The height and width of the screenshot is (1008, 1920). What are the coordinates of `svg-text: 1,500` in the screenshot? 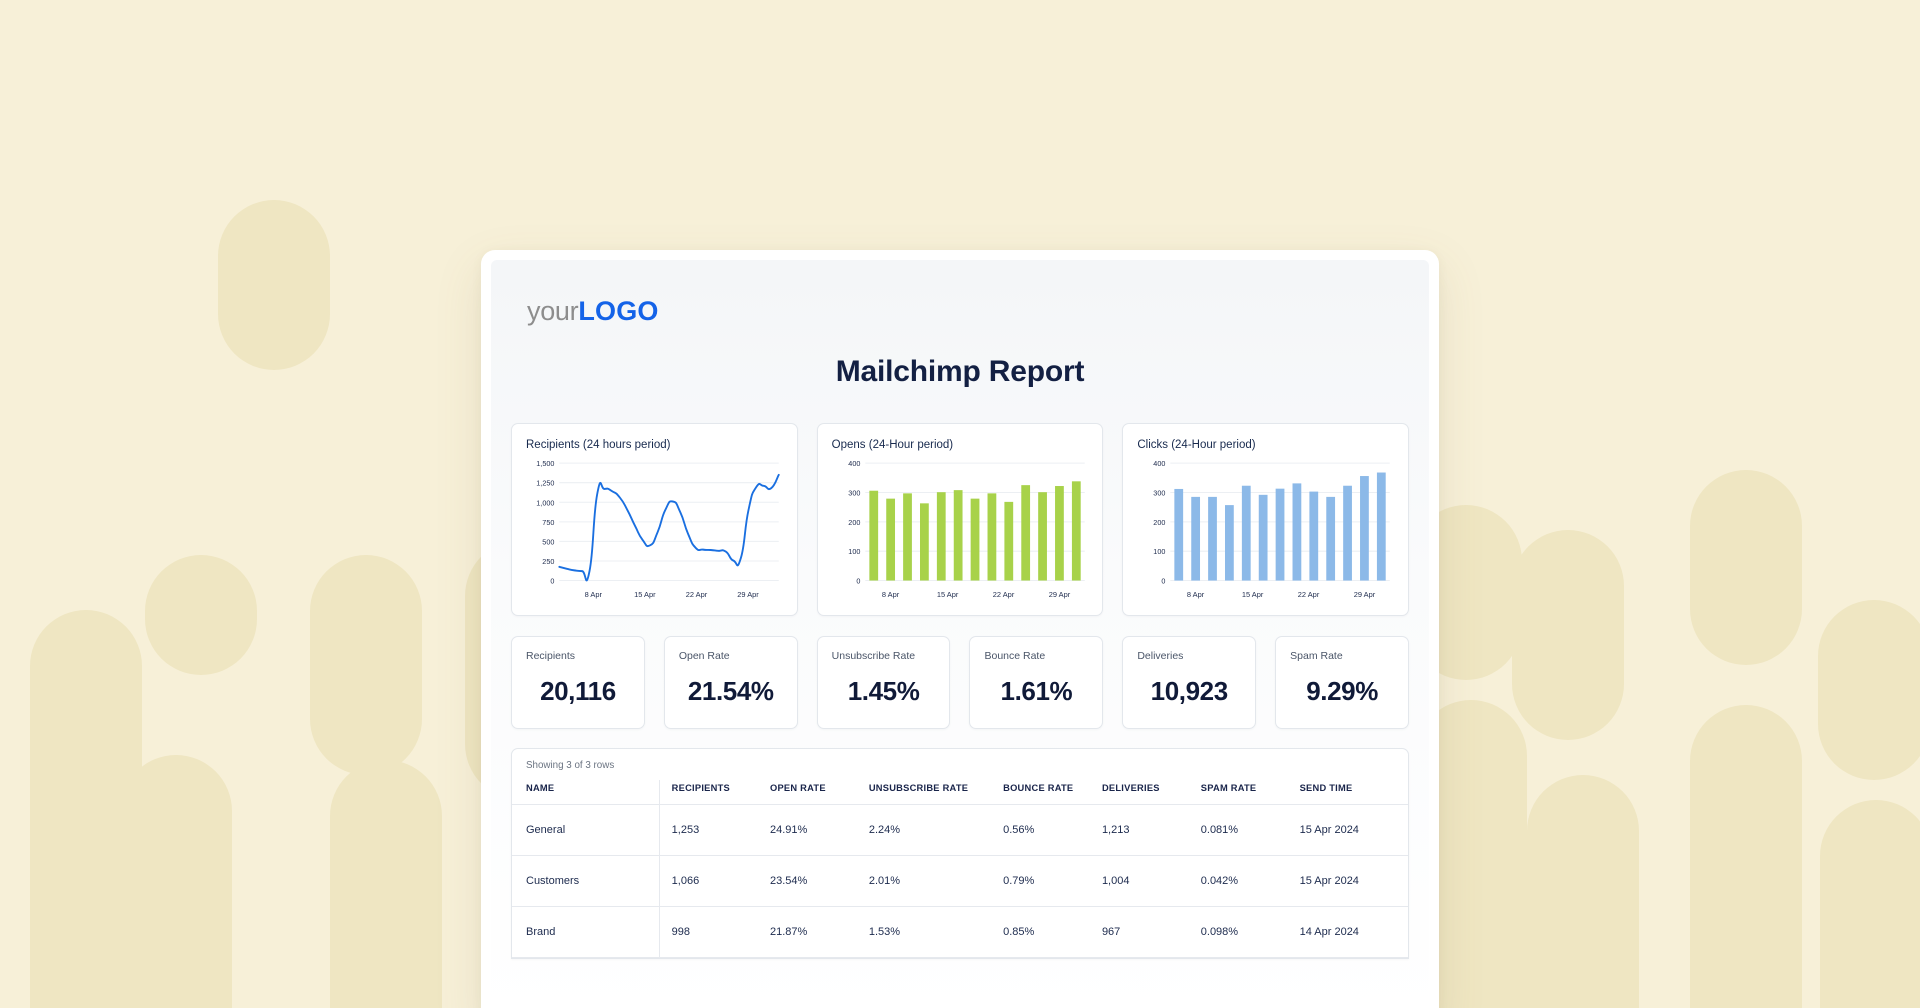 It's located at (545, 463).